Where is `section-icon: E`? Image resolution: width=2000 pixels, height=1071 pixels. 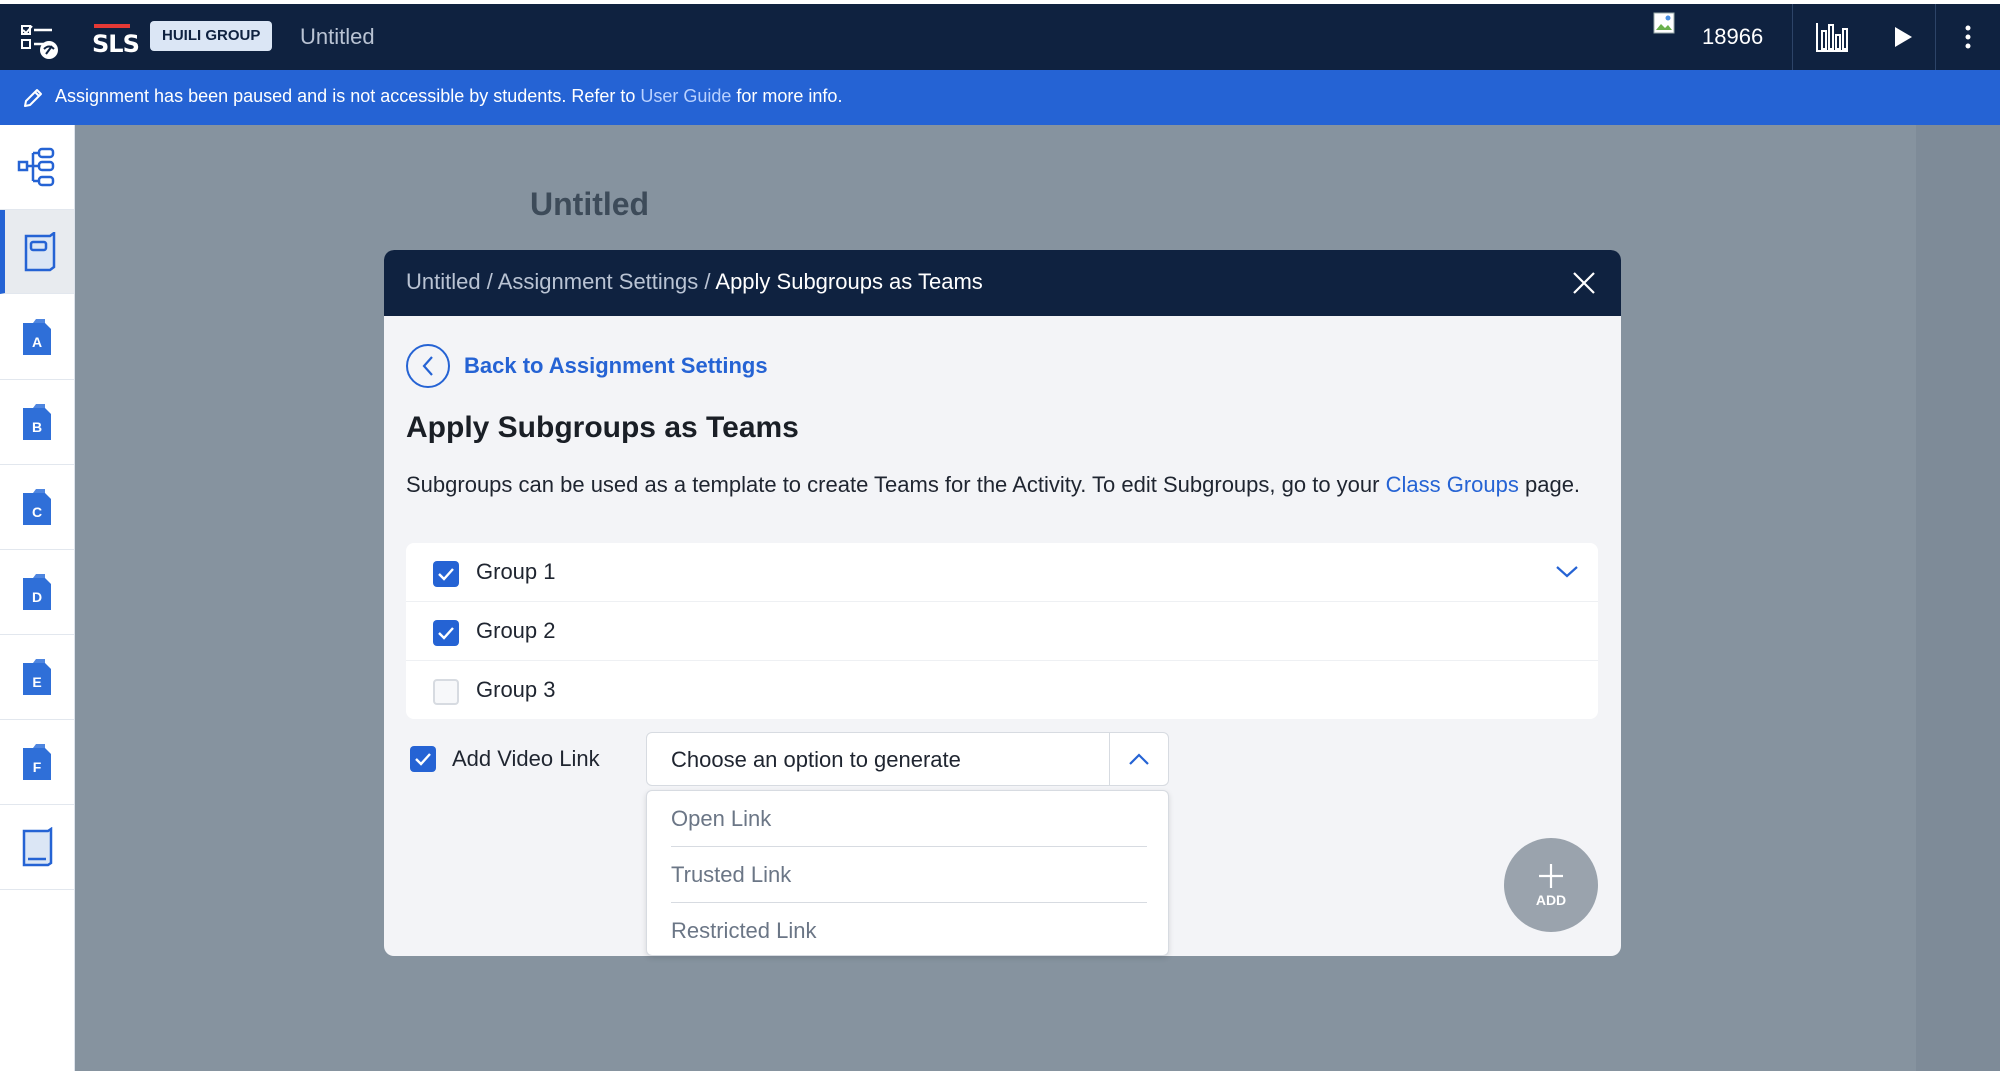 section-icon: E is located at coordinates (37, 677).